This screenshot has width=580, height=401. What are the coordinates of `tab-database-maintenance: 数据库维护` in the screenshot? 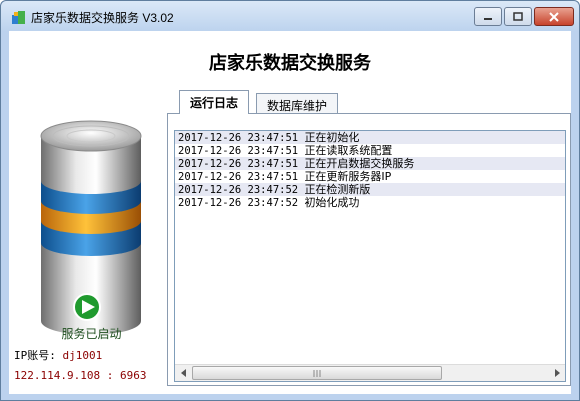 It's located at (297, 104).